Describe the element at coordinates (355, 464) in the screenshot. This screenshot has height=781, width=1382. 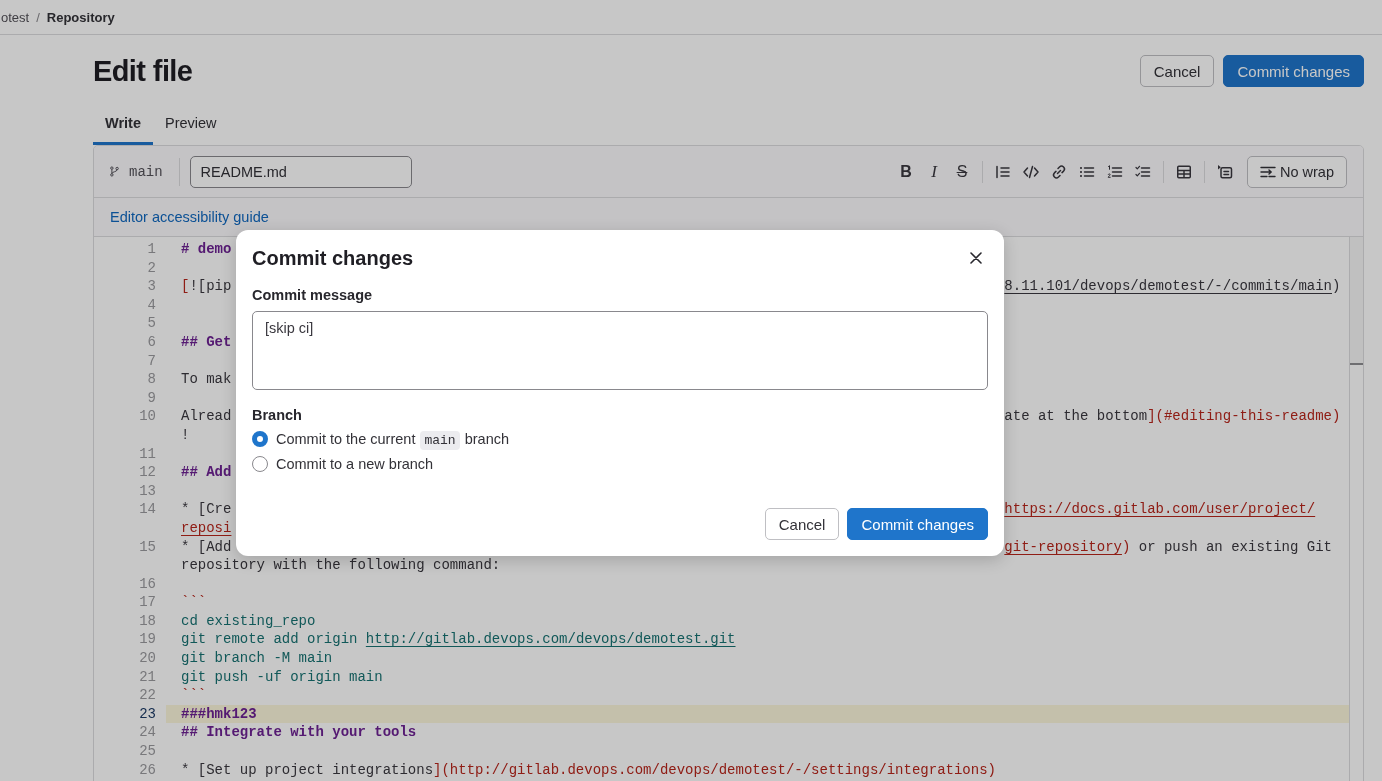
I see `radio-label: Commit to a new branch` at that location.